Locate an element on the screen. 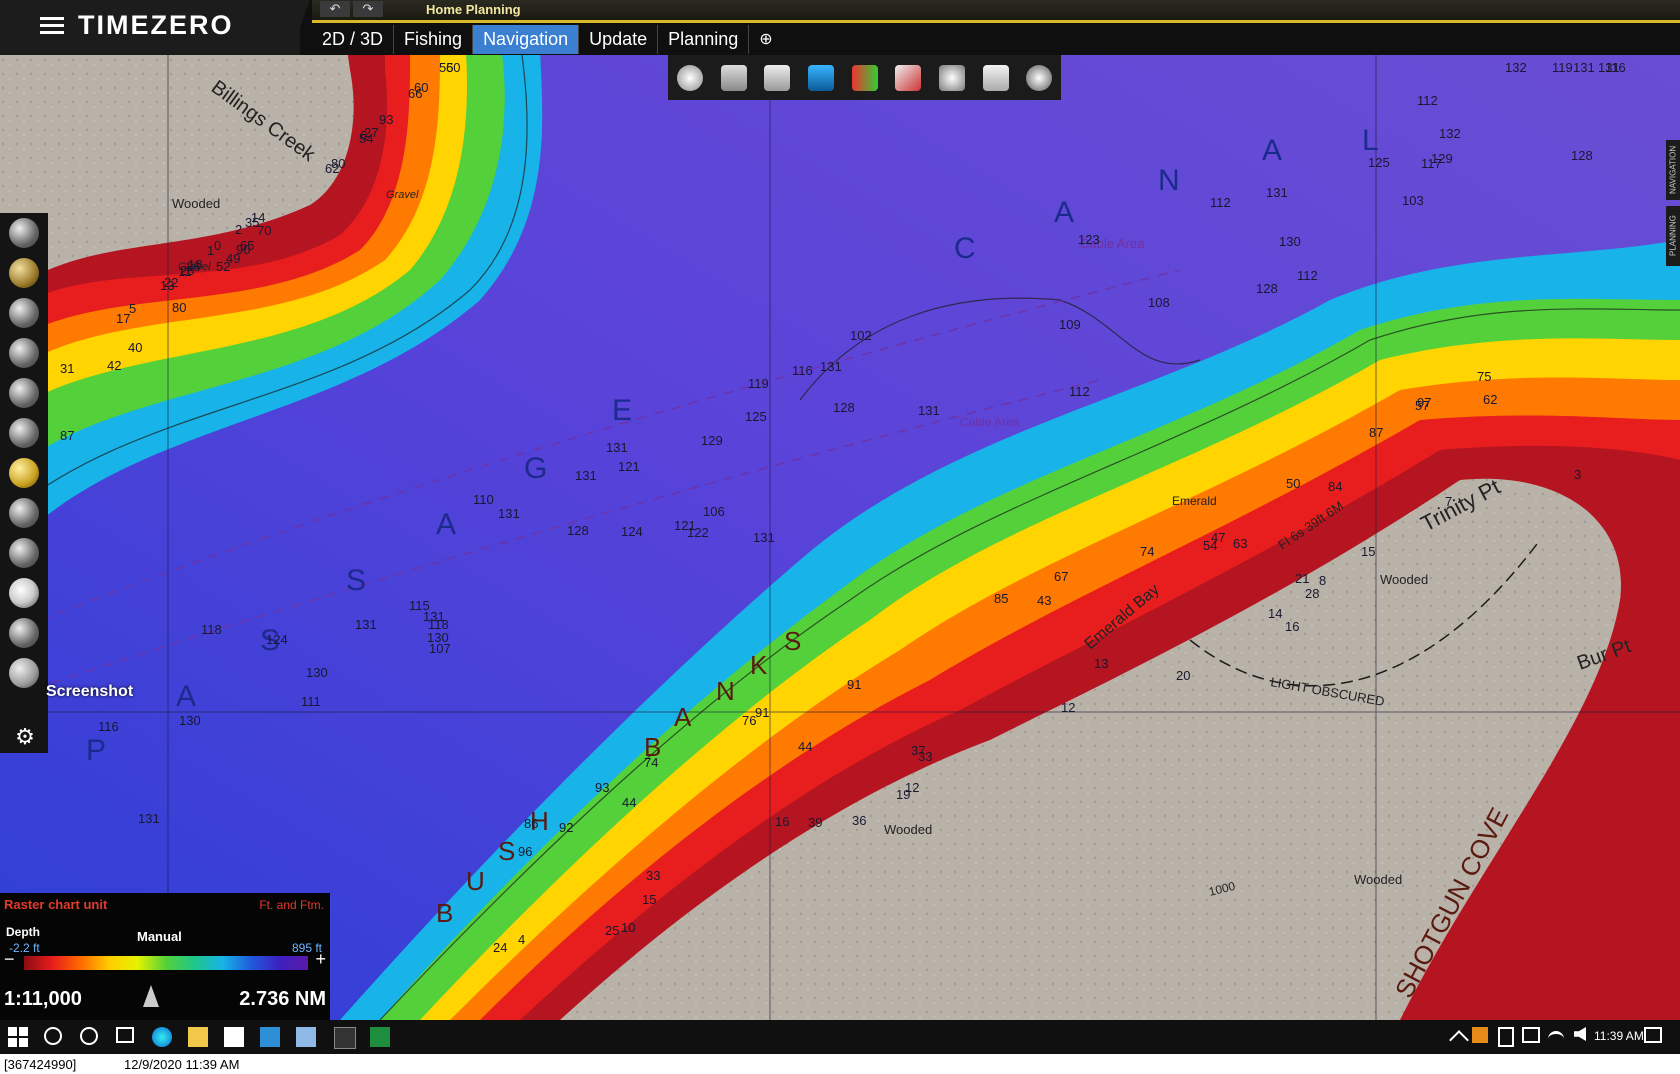 Image resolution: width=1680 pixels, height=1074 pixels. draw-icon is located at coordinates (24, 553).